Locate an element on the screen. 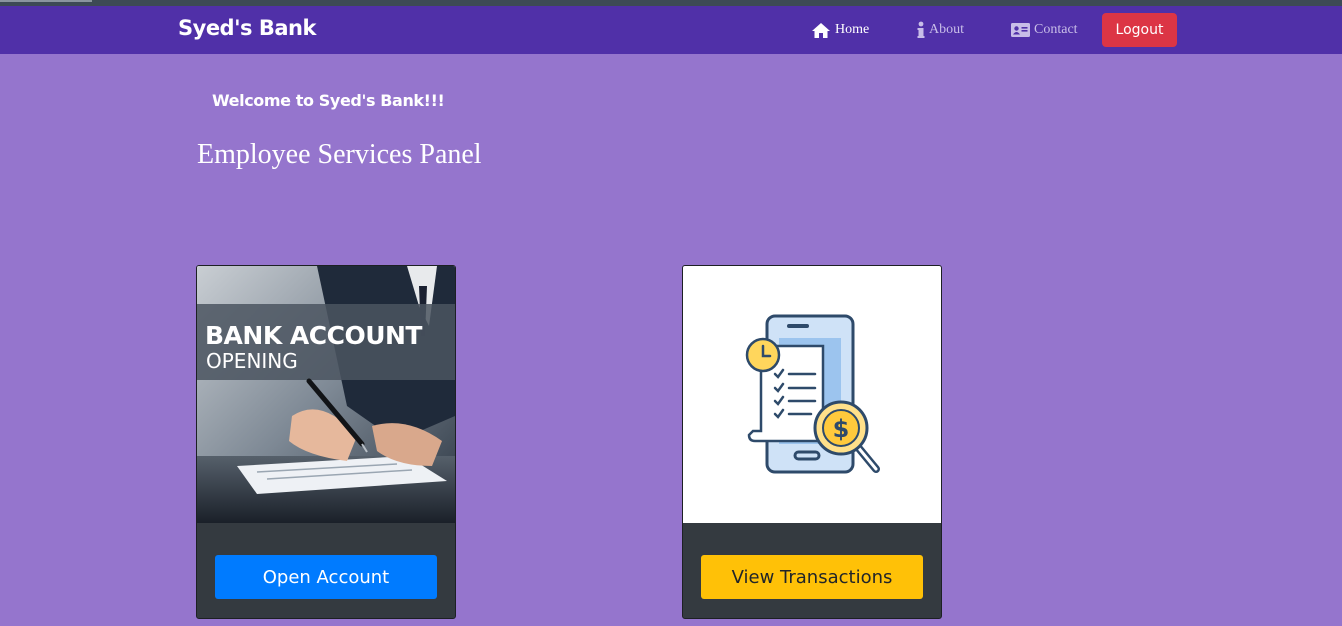 Image resolution: width=1342 pixels, height=626 pixels. view-transactions-button: View Transactions is located at coordinates (812, 577).